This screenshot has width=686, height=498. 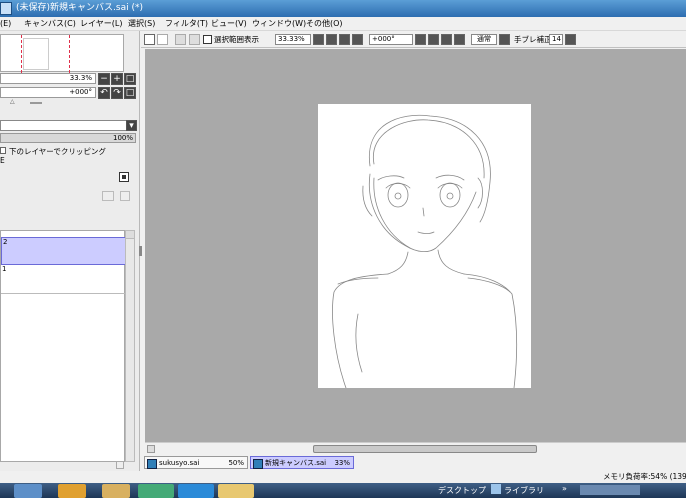 I want to click on rotation-dropdown-icon, so click(x=420, y=39).